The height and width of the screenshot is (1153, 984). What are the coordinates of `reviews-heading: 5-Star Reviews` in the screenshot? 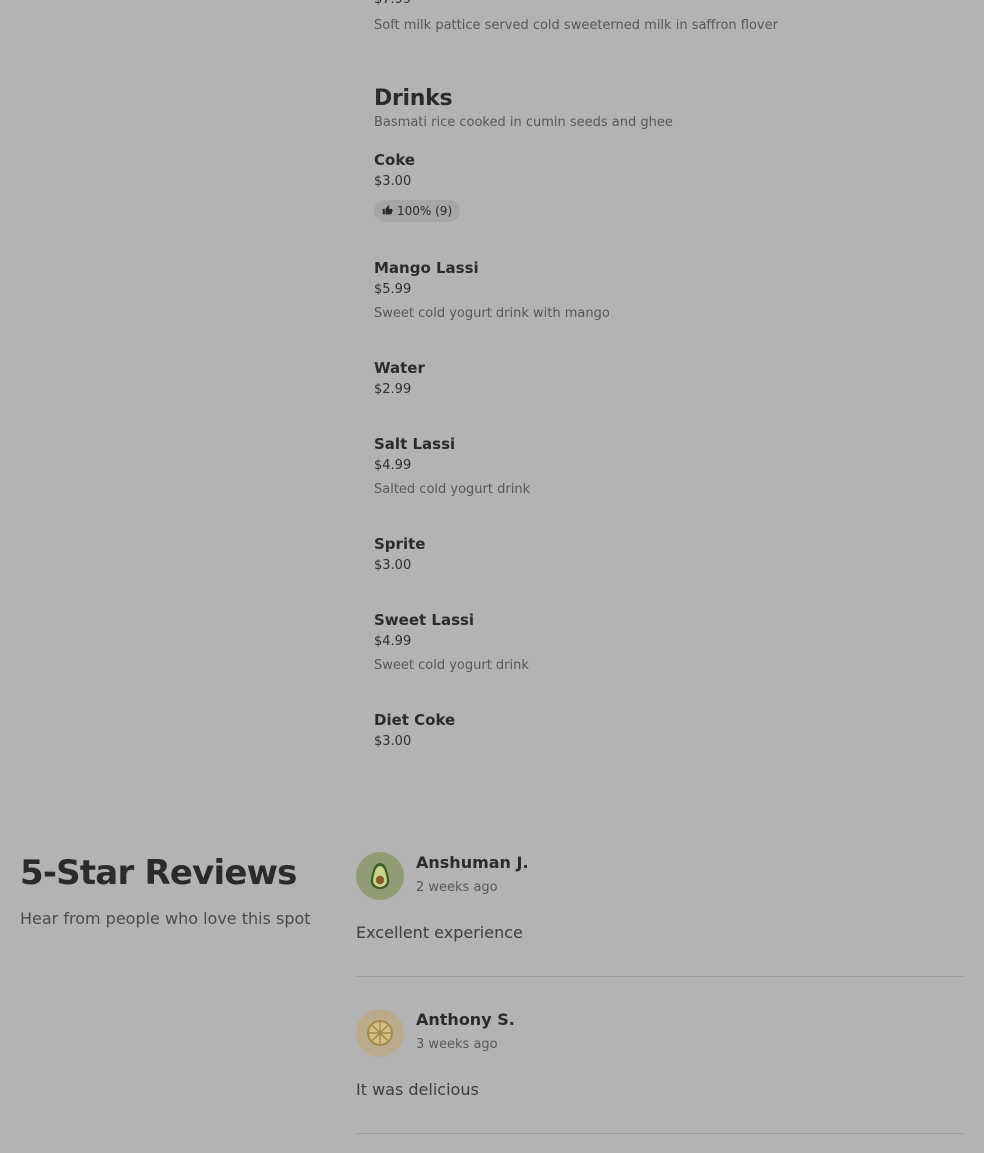 It's located at (158, 873).